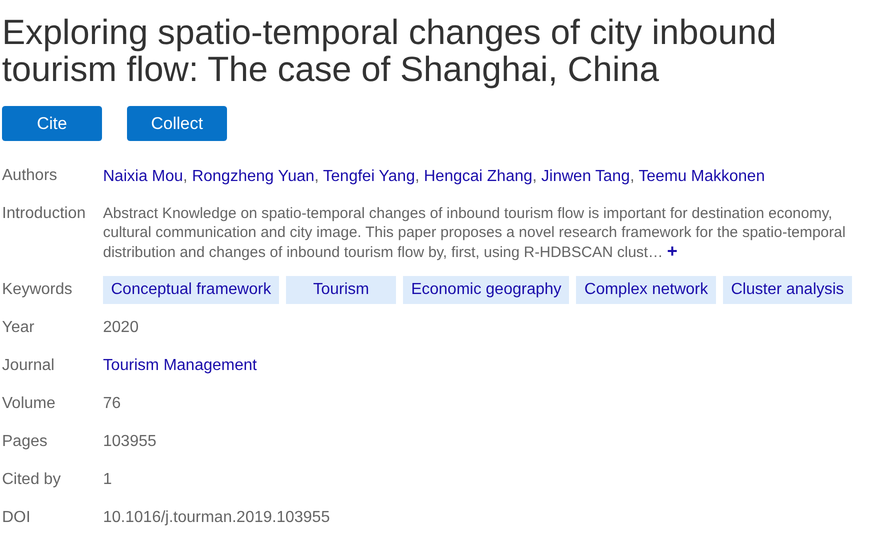  What do you see at coordinates (32, 480) in the screenshot?
I see `field-label: Cited by` at bounding box center [32, 480].